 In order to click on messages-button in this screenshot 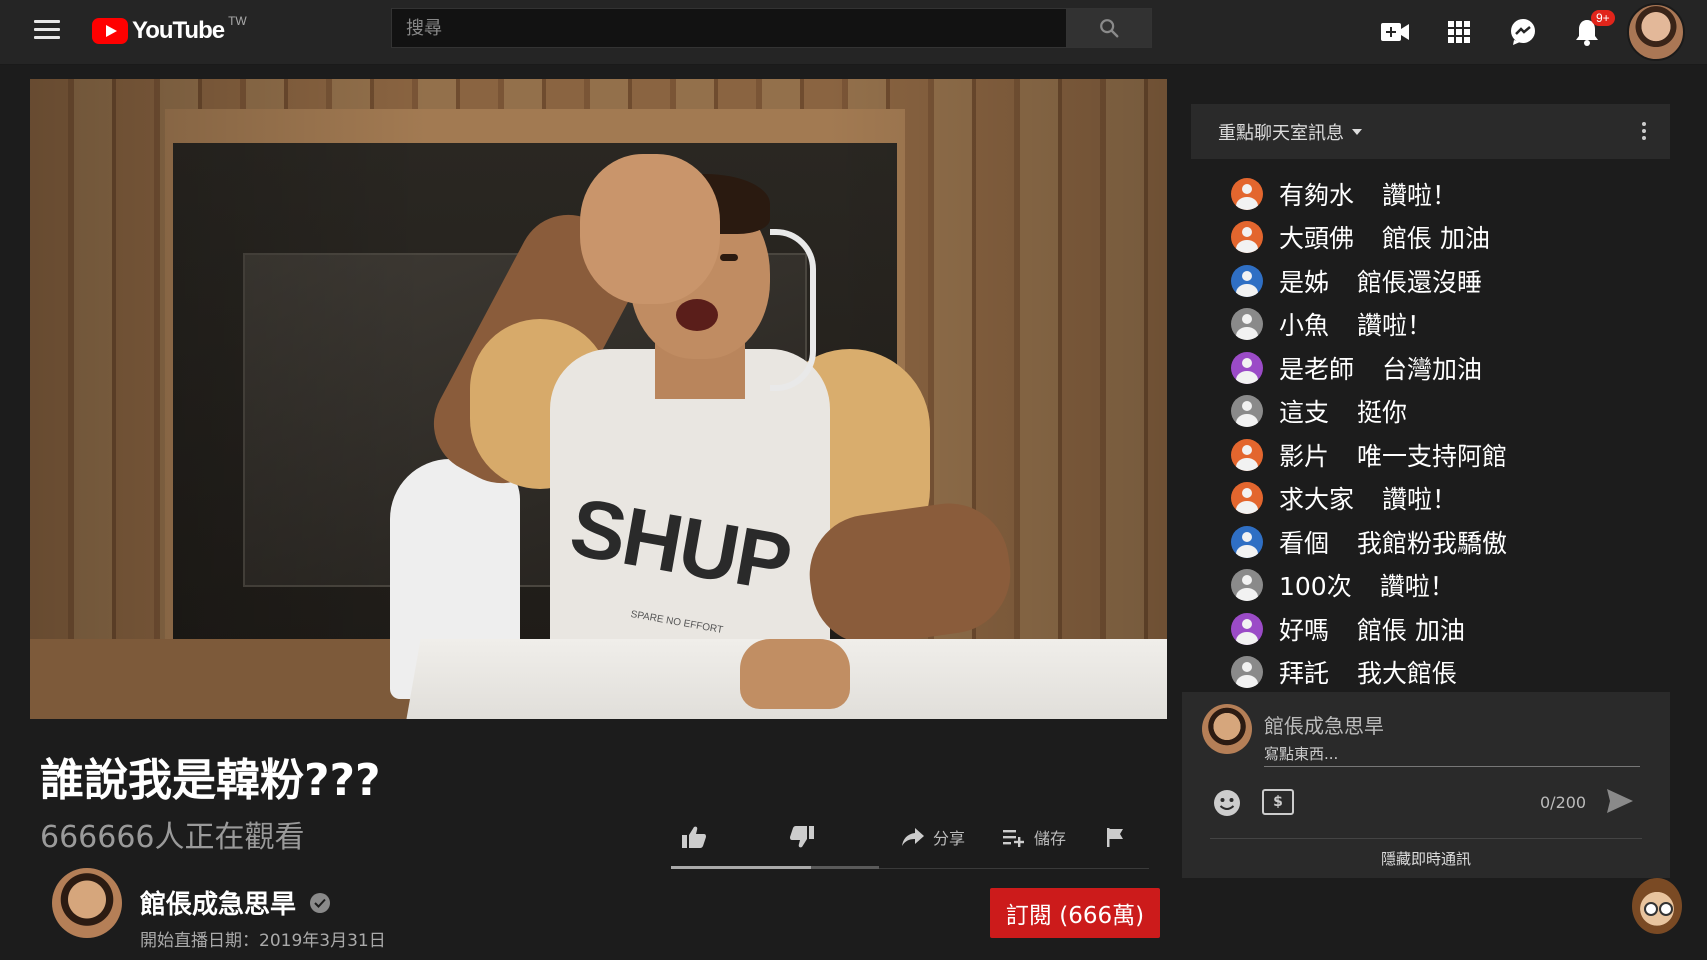, I will do `click(1523, 32)`.